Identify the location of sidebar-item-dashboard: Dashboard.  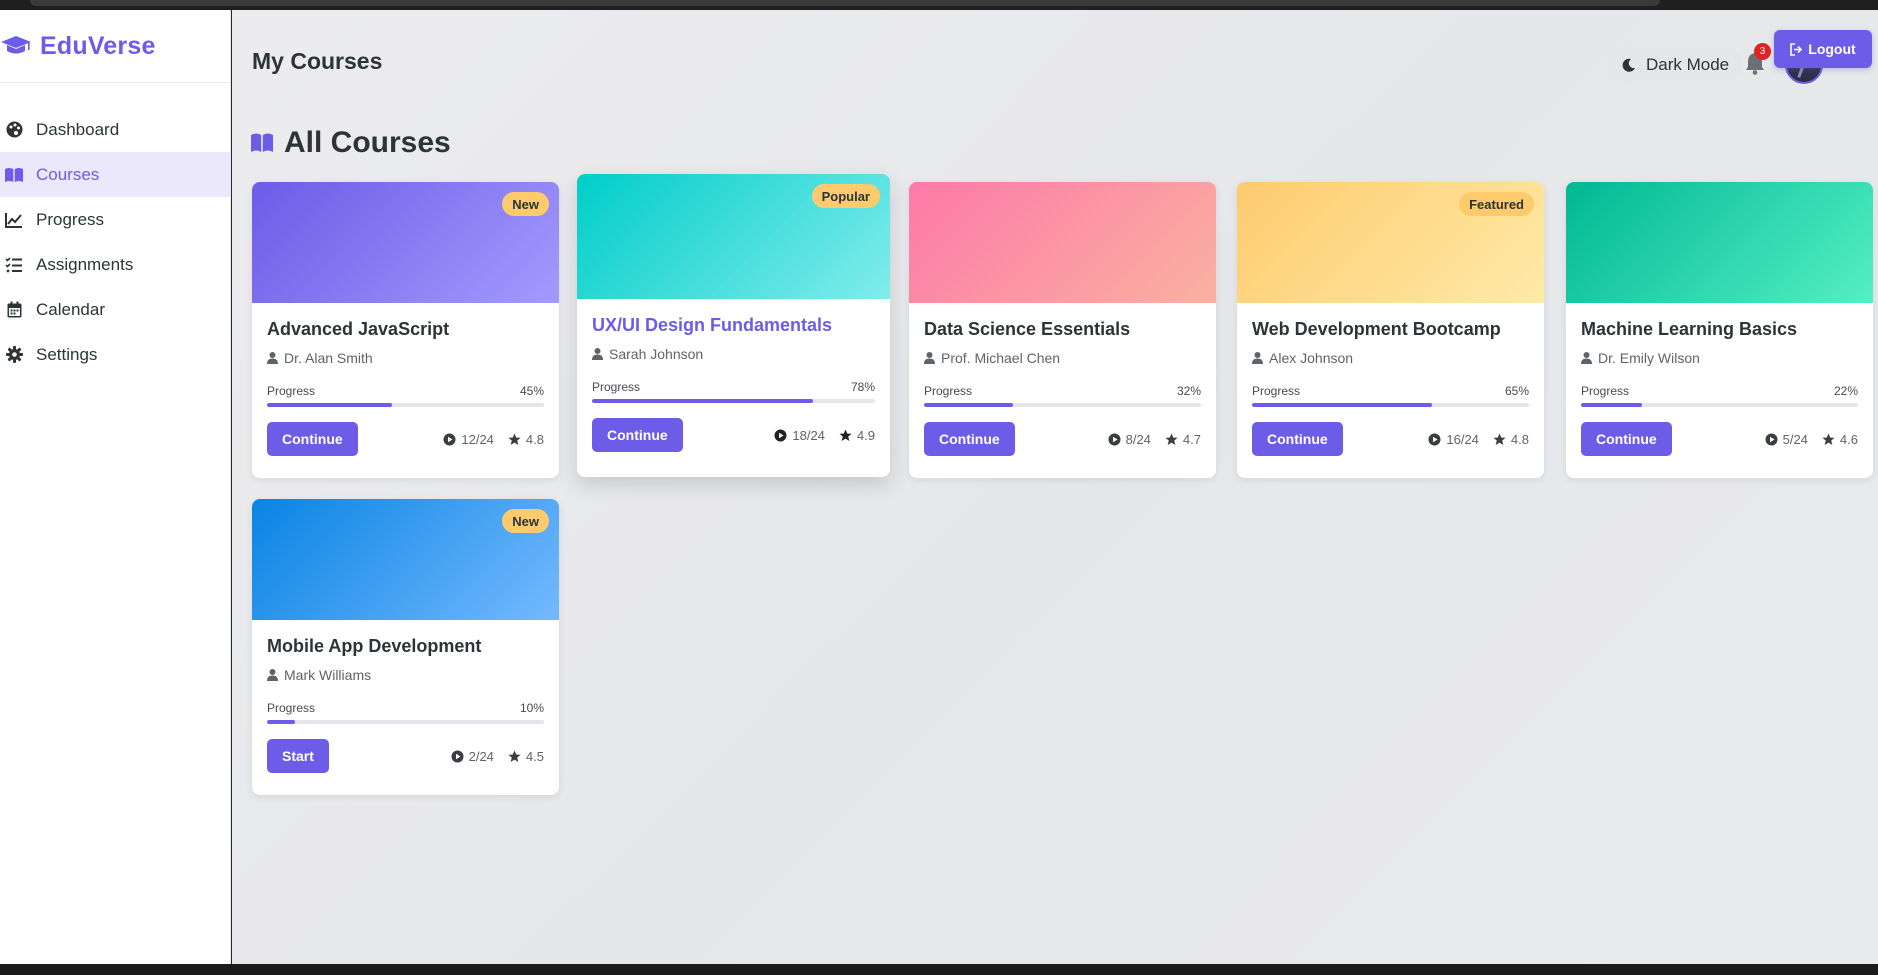
(115, 129).